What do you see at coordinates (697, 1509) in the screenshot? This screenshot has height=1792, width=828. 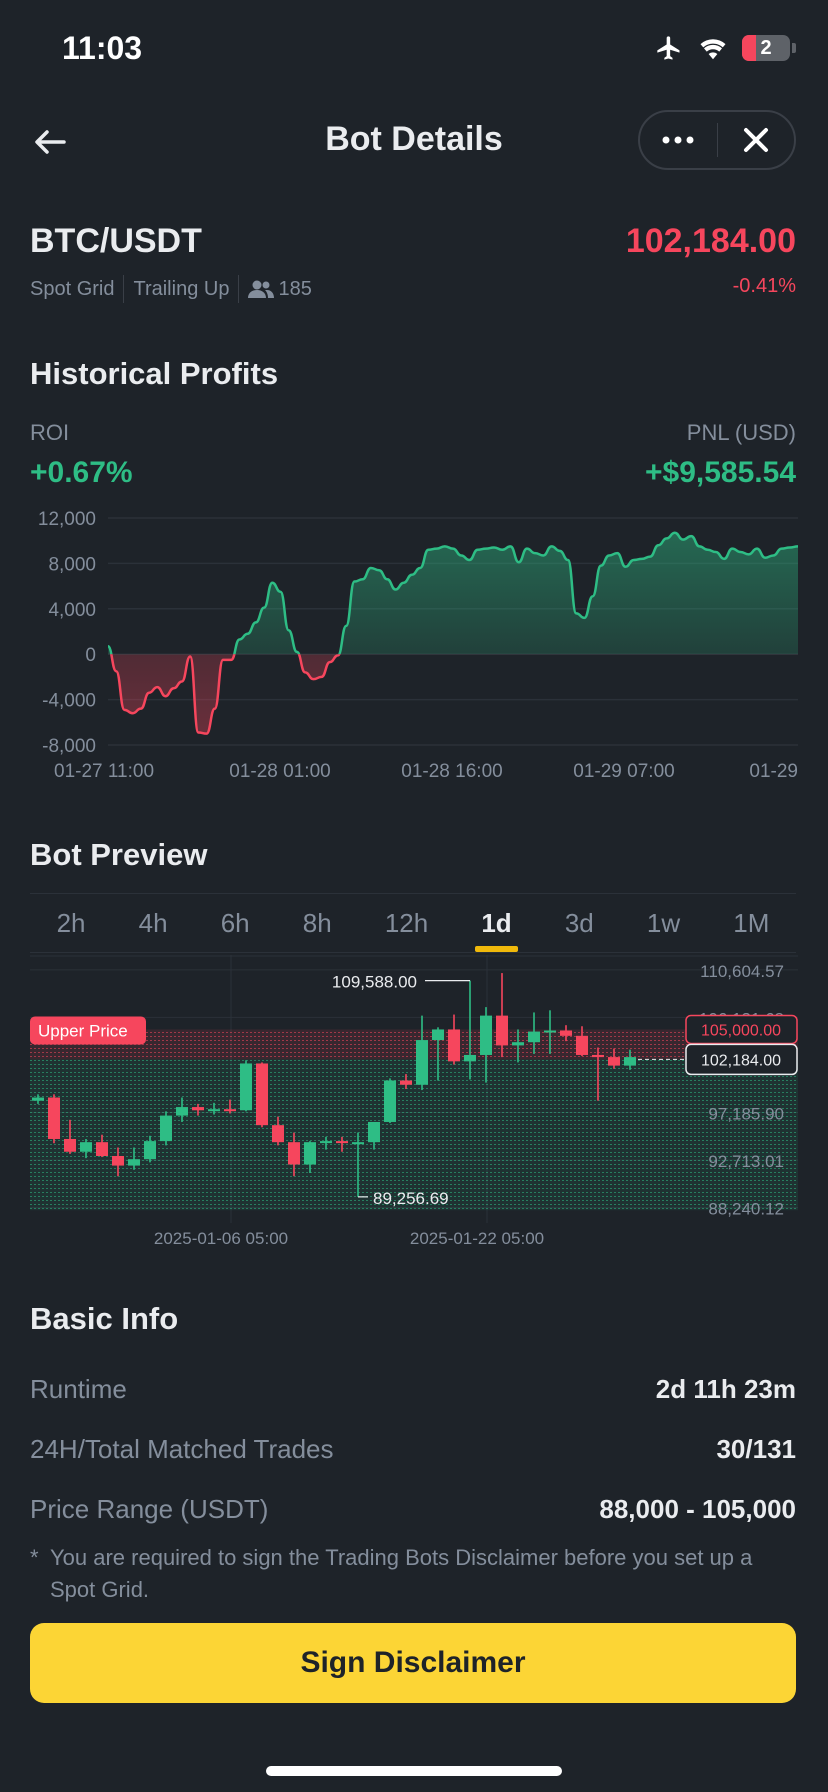 I see `price-range-value: 88,000 - 105,000` at bounding box center [697, 1509].